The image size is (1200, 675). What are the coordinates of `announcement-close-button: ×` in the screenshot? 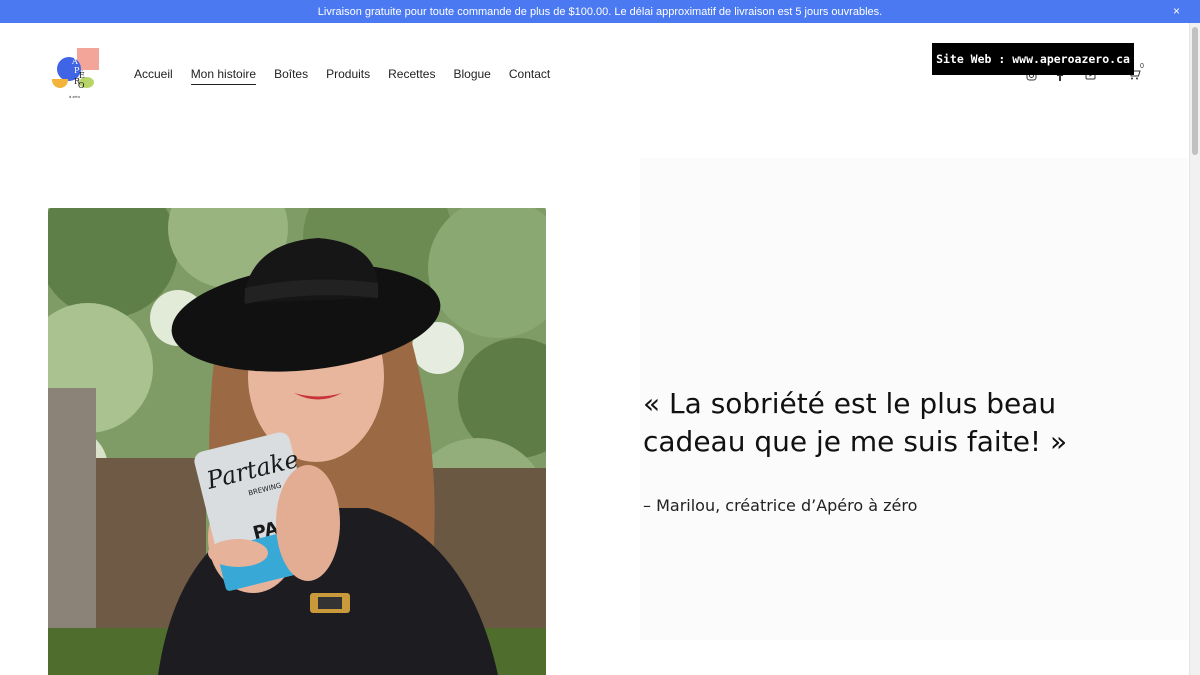 It's located at (1176, 11).